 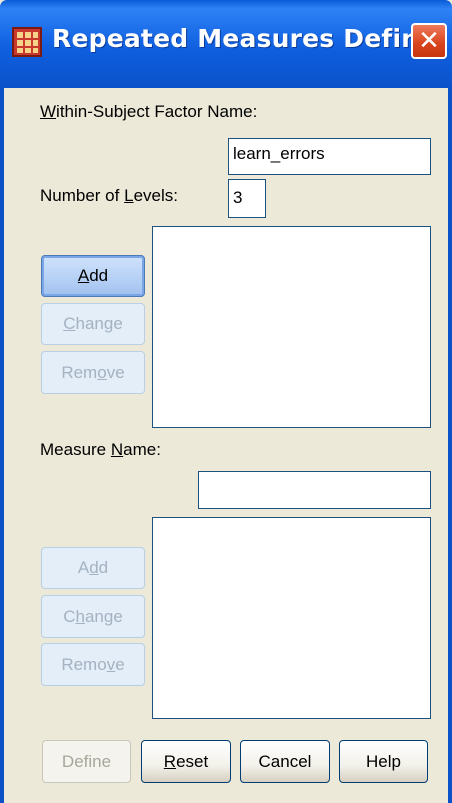 What do you see at coordinates (100, 449) in the screenshot?
I see `measure-name-label: Measure Name:` at bounding box center [100, 449].